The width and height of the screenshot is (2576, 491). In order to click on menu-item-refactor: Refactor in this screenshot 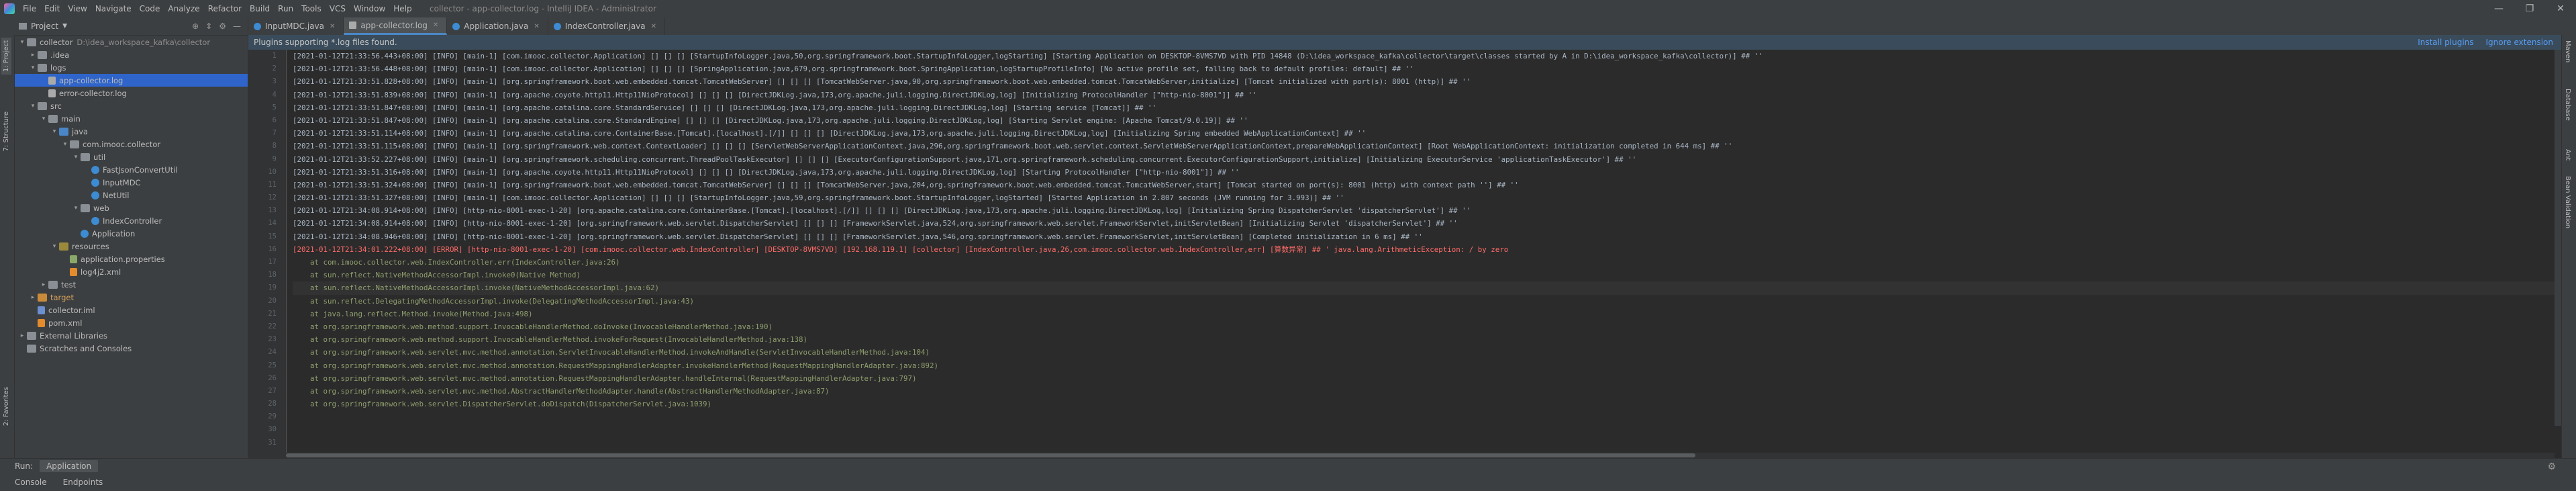, I will do `click(225, 8)`.